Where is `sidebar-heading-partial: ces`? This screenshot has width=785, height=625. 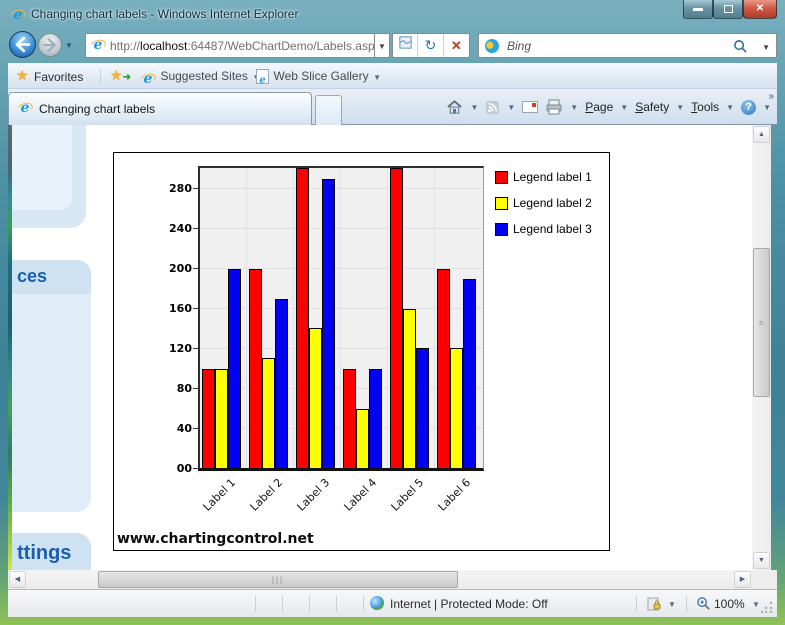
sidebar-heading-partial: ces is located at coordinates (32, 276).